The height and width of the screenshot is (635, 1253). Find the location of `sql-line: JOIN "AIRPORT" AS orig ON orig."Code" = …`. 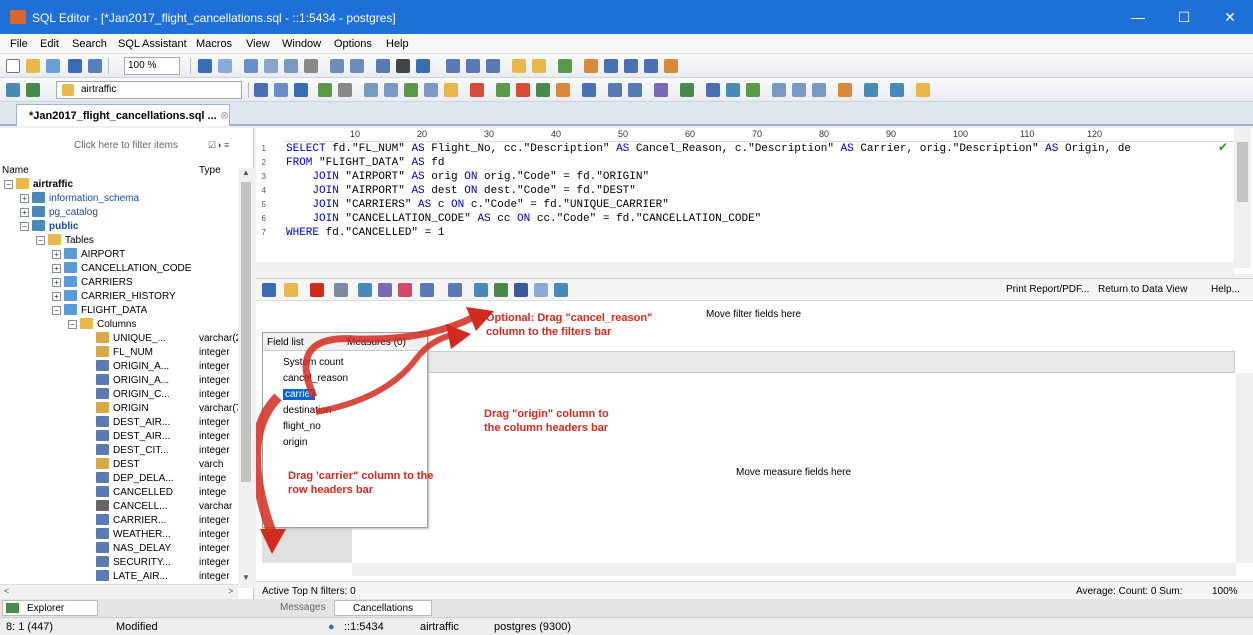

sql-line: JOIN "AIRPORT" AS orig ON orig."Code" = … is located at coordinates (467, 177).